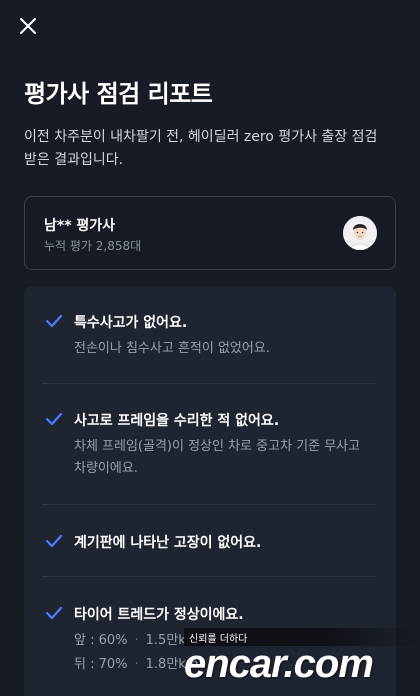 This screenshot has height=696, width=420. I want to click on evaluator-card: 남** 평가사 누적 평가 2,858대, so click(210, 233).